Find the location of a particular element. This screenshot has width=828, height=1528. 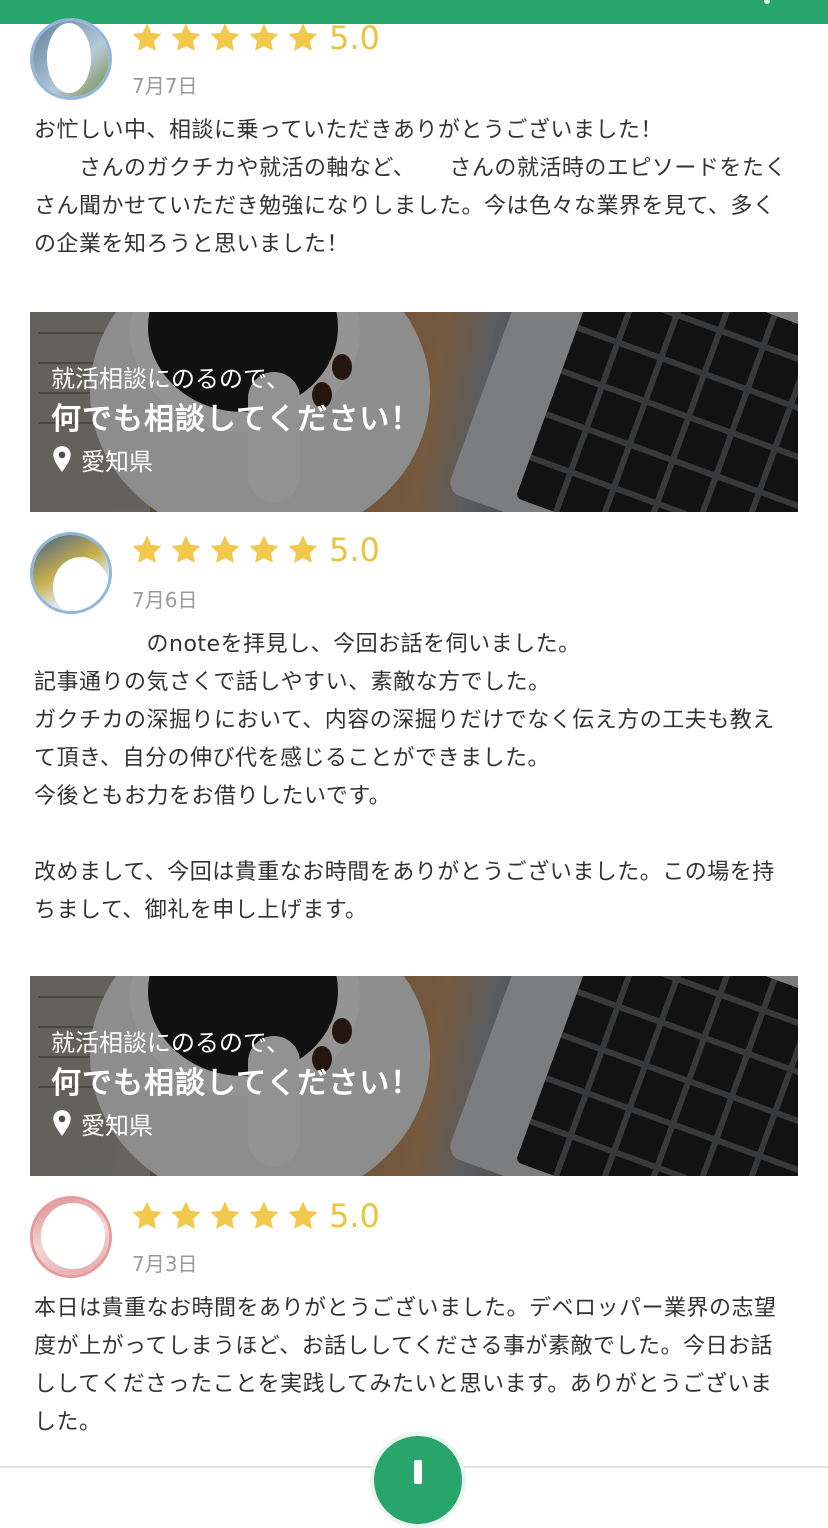

status-indicator is located at coordinates (767, 2).